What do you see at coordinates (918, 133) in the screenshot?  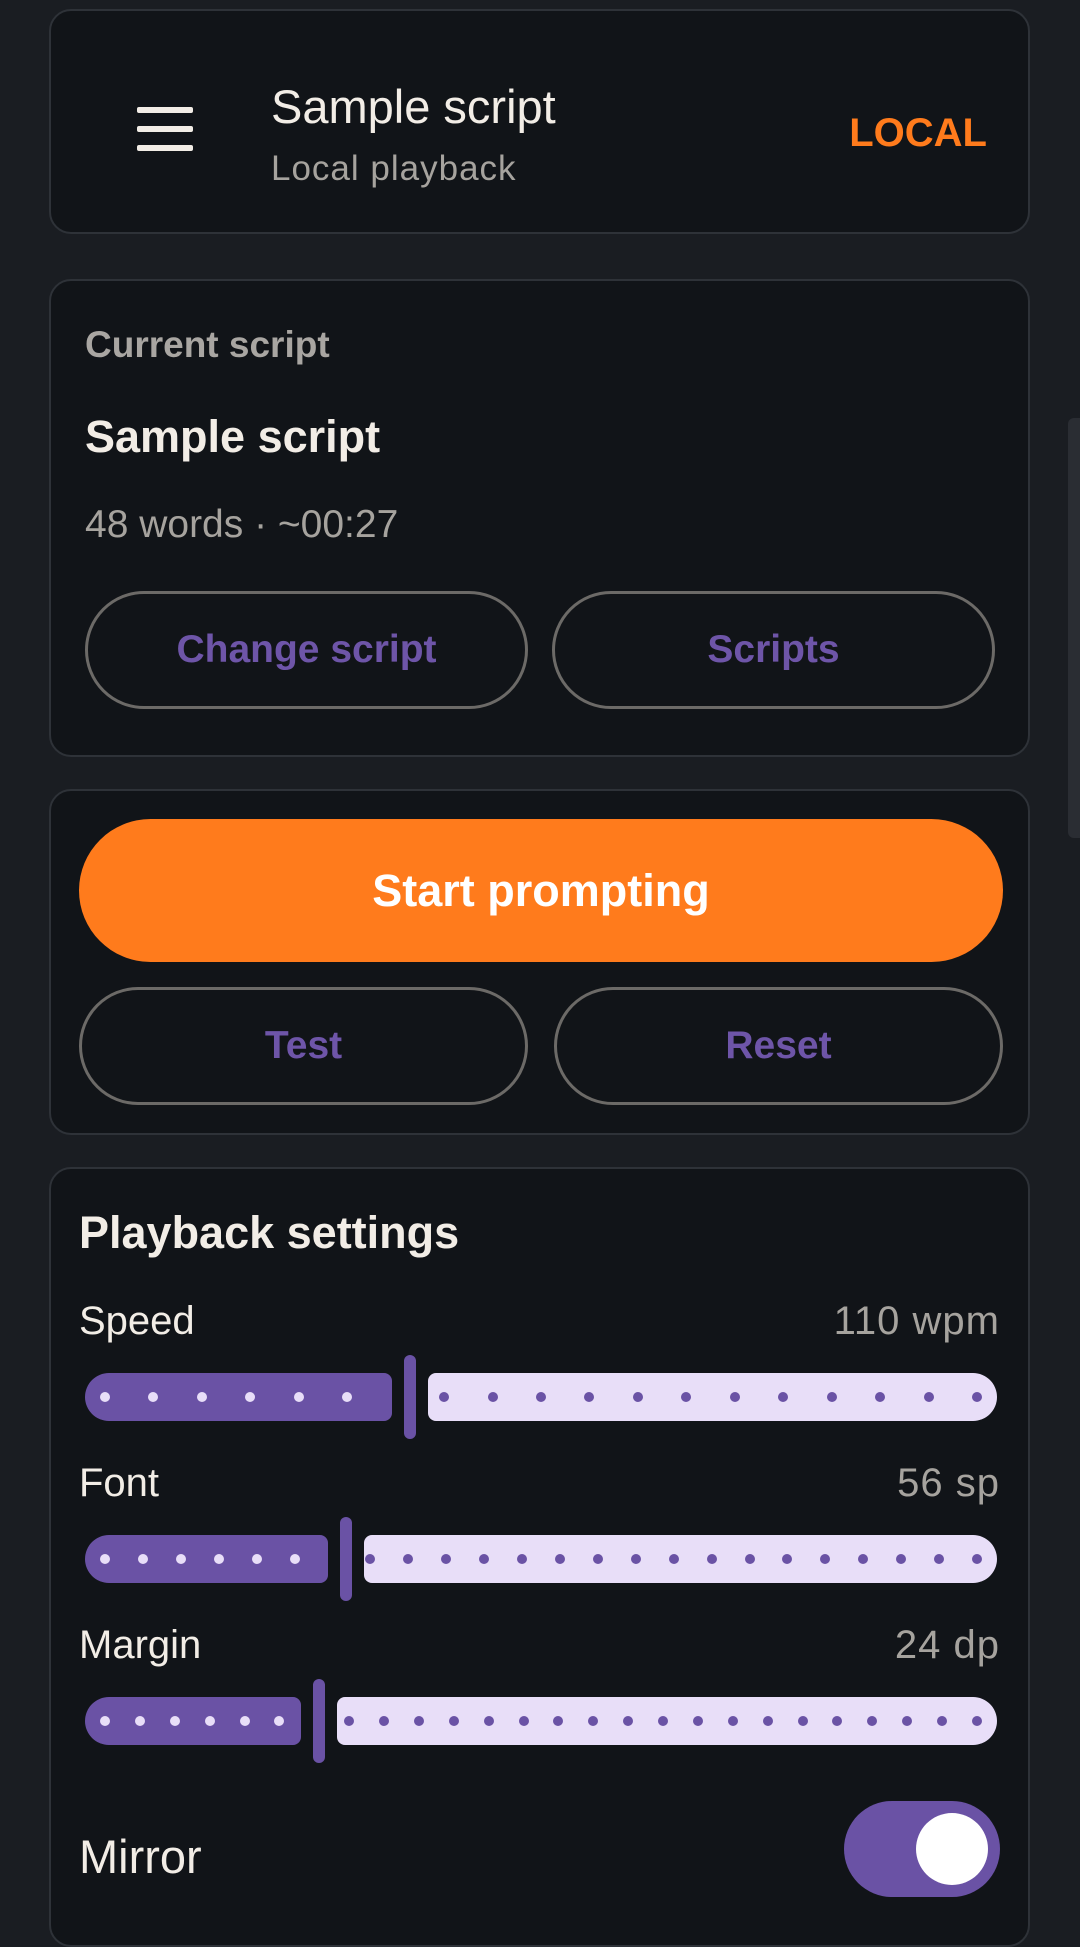 I see `mode-badge: LOCAL` at bounding box center [918, 133].